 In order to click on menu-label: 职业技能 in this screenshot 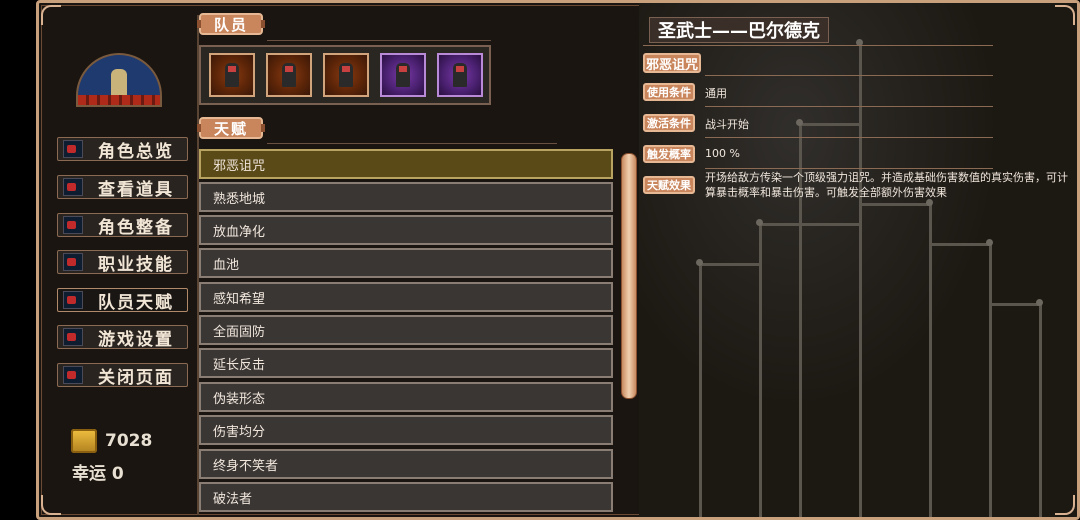, I will do `click(136, 264)`.